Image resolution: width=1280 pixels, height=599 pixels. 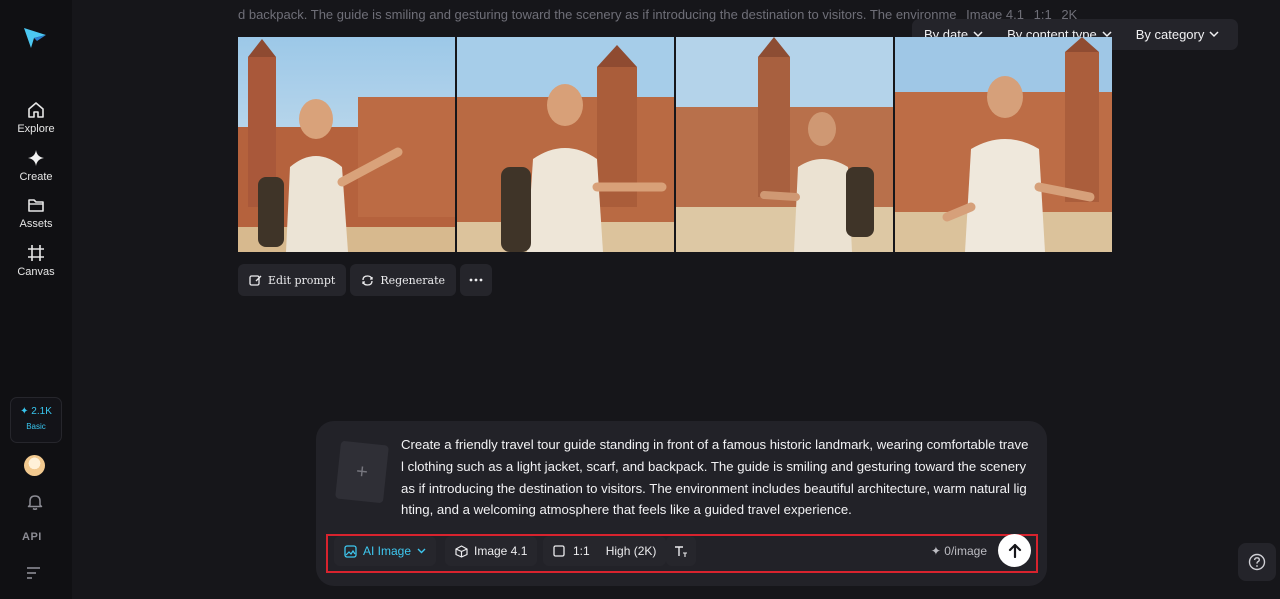 I want to click on folder-icon, so click(x=36, y=205).